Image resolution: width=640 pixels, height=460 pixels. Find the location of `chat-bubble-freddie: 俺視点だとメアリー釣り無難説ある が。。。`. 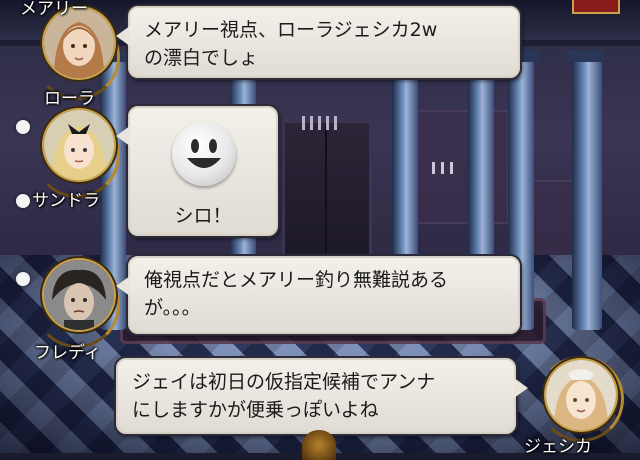

chat-bubble-freddie: 俺視点だとメアリー釣り無難説ある が。。。 is located at coordinates (318, 295).